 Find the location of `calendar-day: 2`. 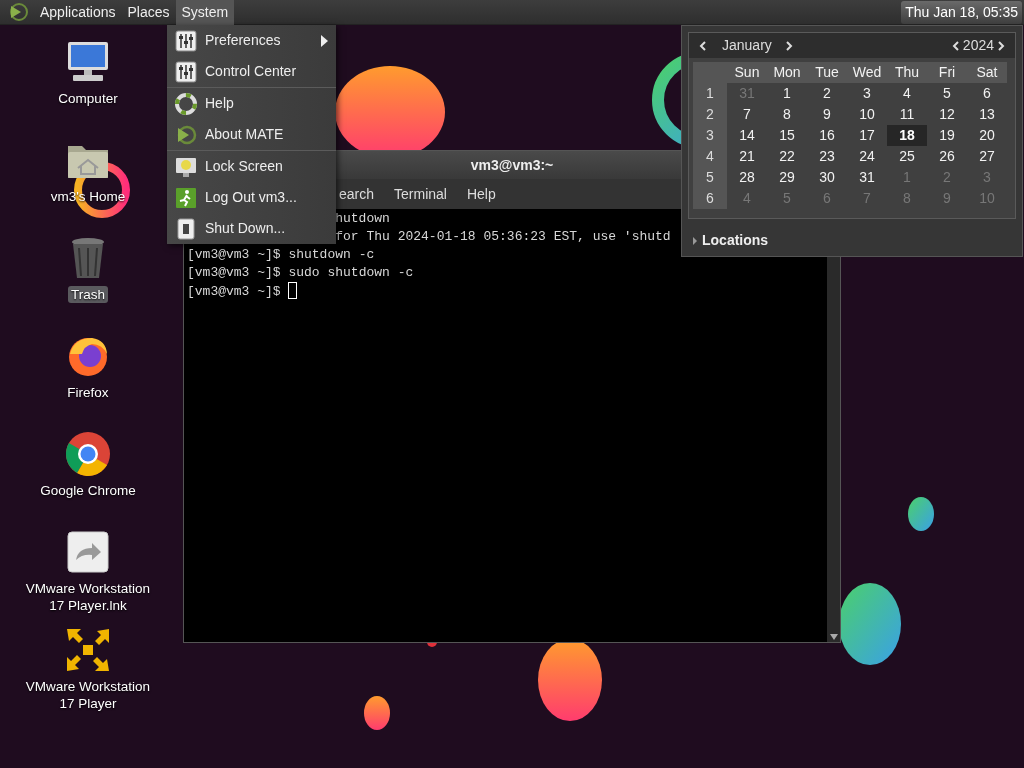

calendar-day: 2 is located at coordinates (827, 93).